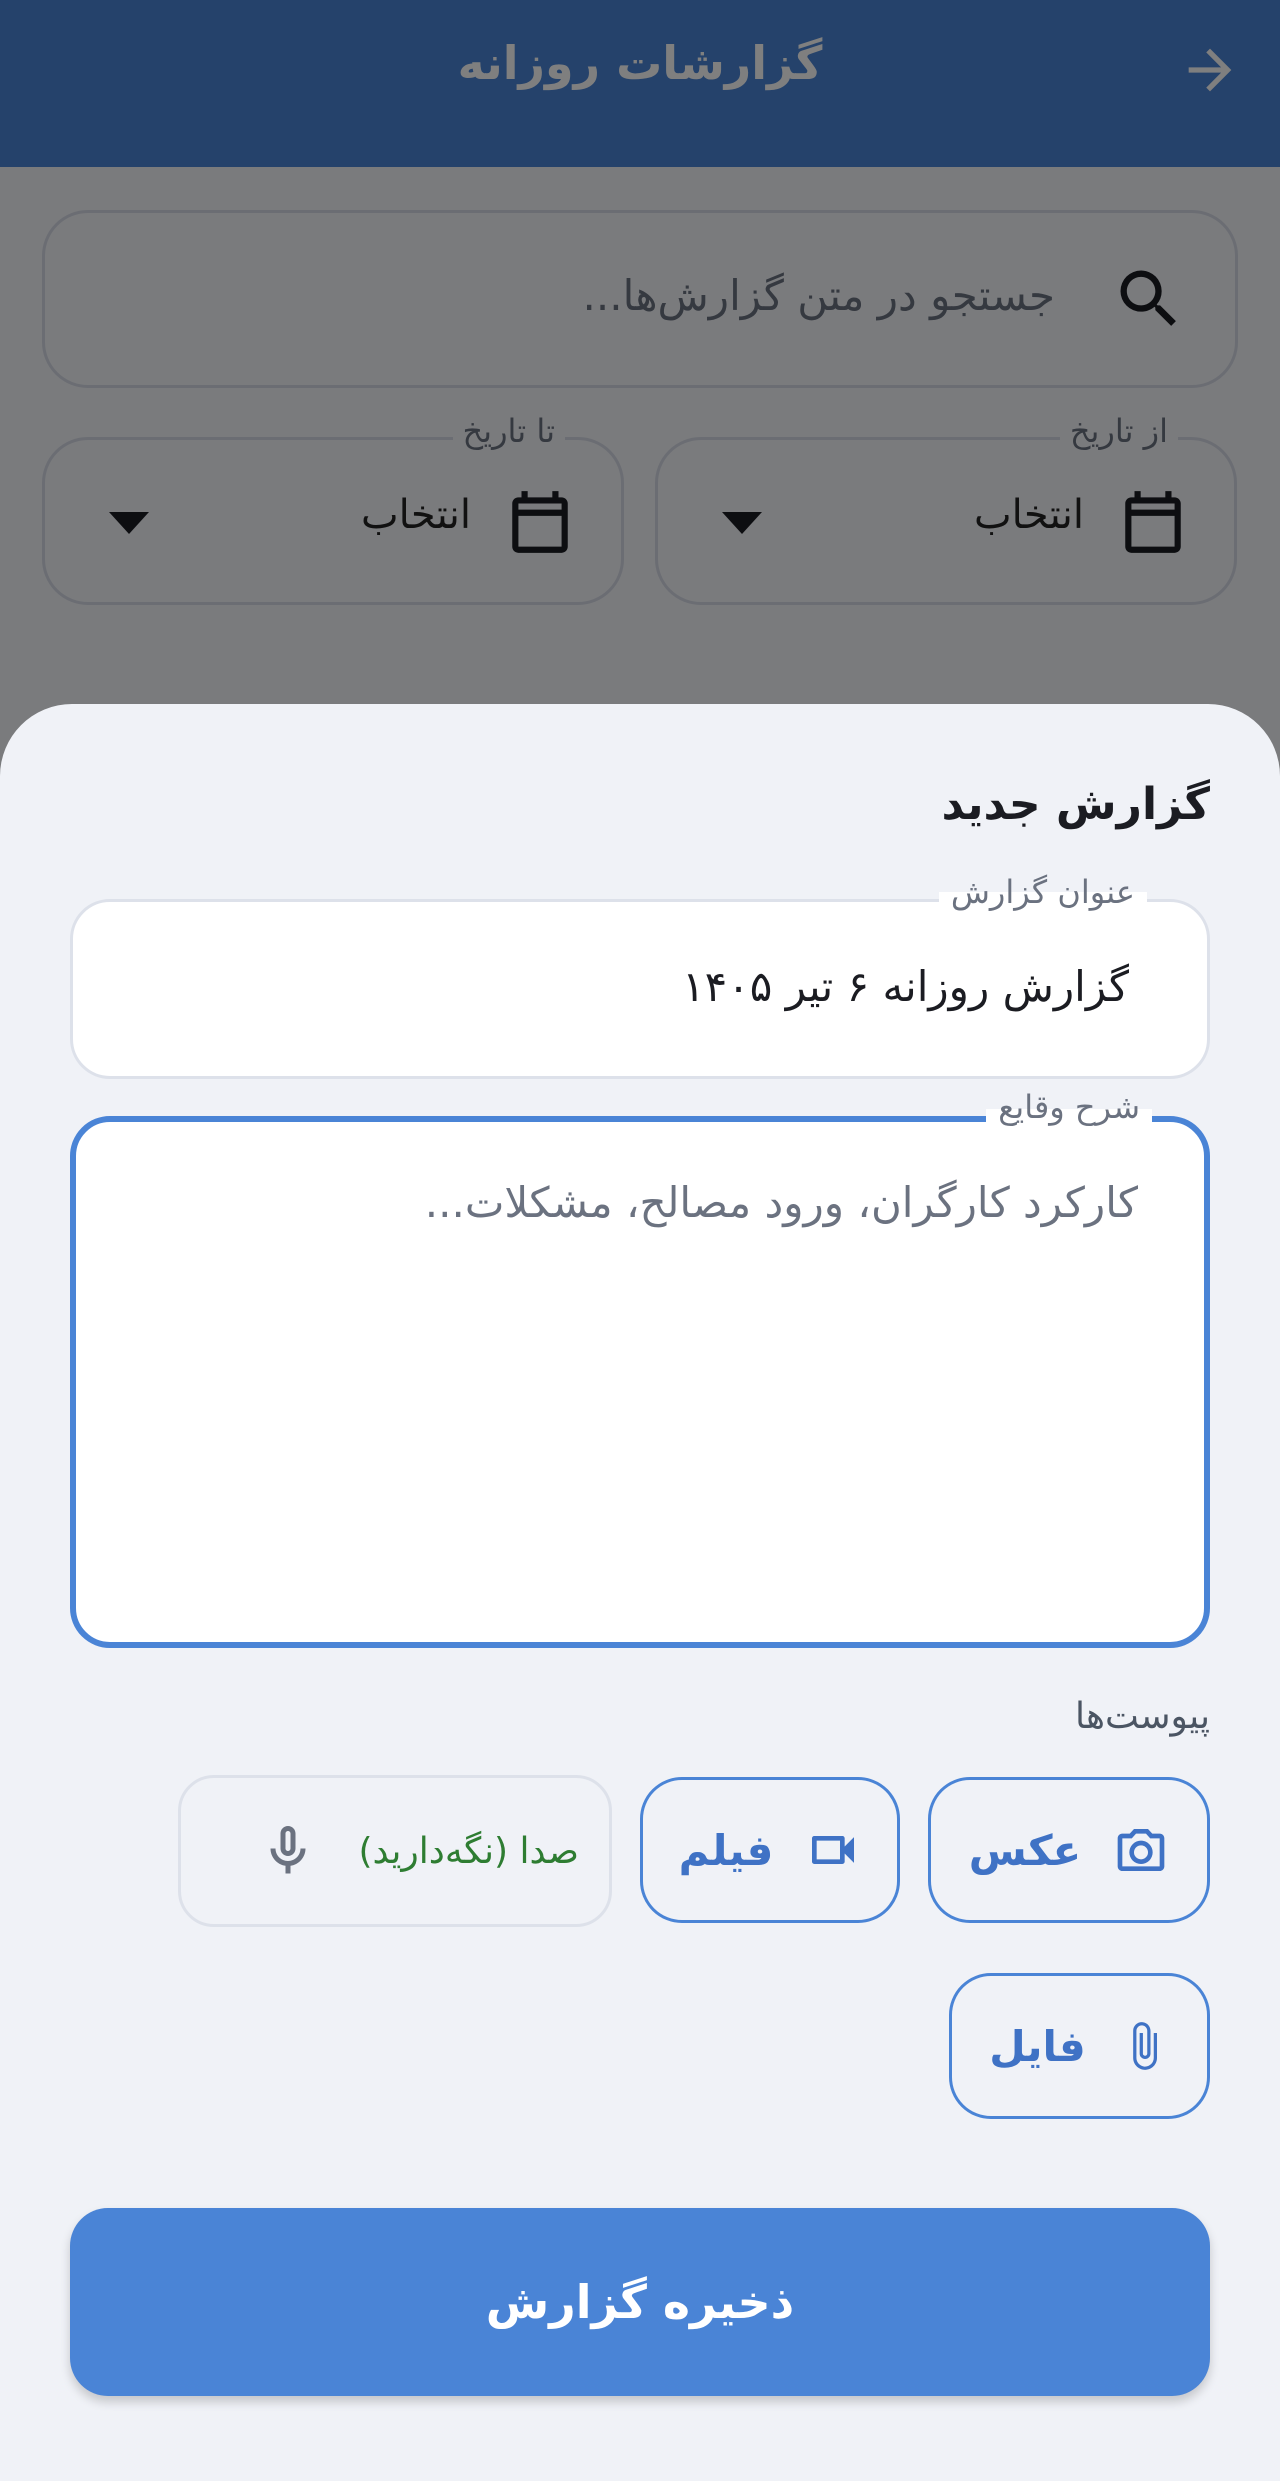 The image size is (1280, 2481). I want to click on description-label: شرح وقایع, so click(1069, 1107).